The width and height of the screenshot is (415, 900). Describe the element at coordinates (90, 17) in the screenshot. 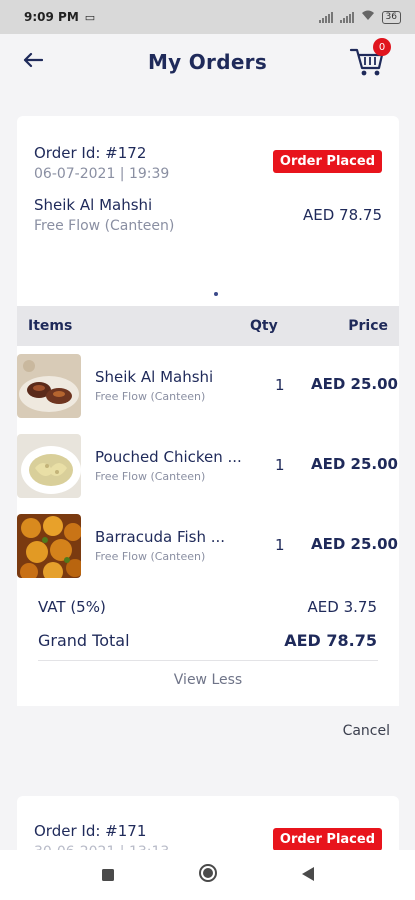

I see `laptop-icon: ▭` at that location.